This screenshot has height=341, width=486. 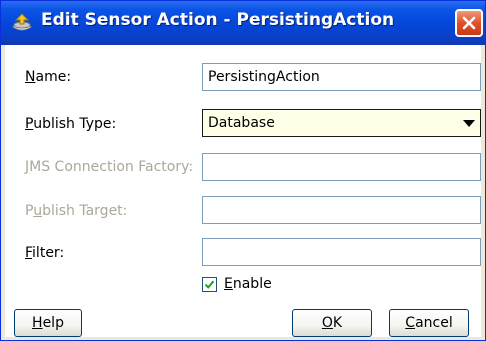 I want to click on publish-target-input, so click(x=341, y=210).